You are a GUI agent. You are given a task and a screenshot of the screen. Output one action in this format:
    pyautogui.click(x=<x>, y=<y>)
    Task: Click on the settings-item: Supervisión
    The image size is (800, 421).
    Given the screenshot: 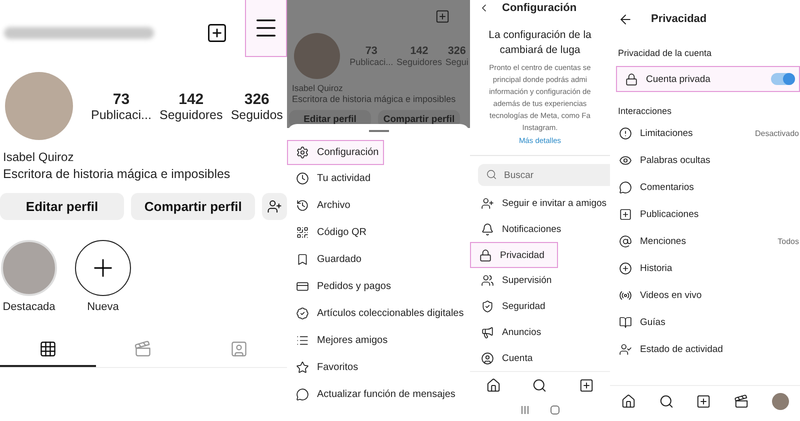 What is the action you would take?
    pyautogui.click(x=511, y=281)
    